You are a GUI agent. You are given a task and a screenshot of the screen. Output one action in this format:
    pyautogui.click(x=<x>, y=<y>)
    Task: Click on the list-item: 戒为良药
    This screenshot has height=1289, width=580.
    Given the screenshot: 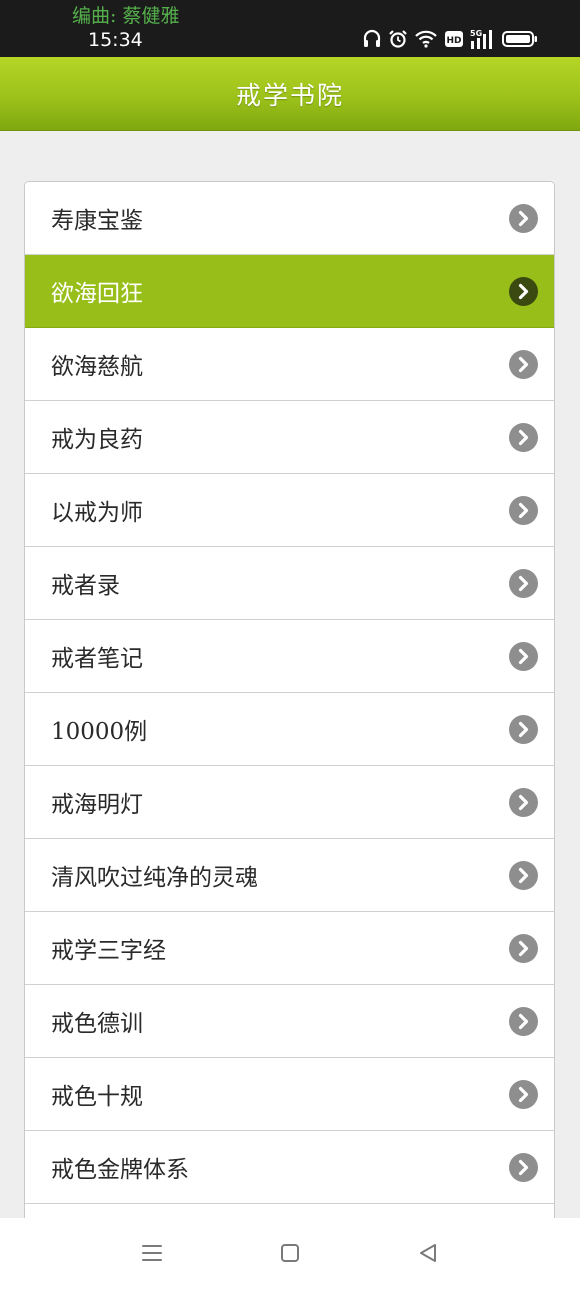 What is the action you would take?
    pyautogui.click(x=289, y=437)
    